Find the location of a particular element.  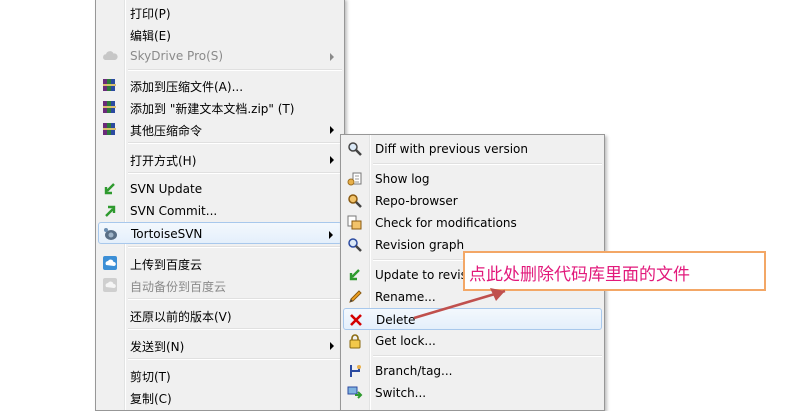

menu-item-cut: 剪切(T) is located at coordinates (220, 375).